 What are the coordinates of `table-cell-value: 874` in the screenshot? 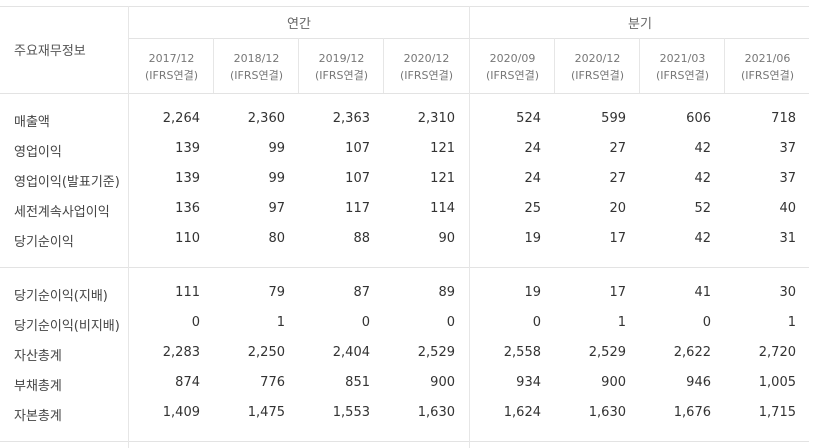 It's located at (187, 382).